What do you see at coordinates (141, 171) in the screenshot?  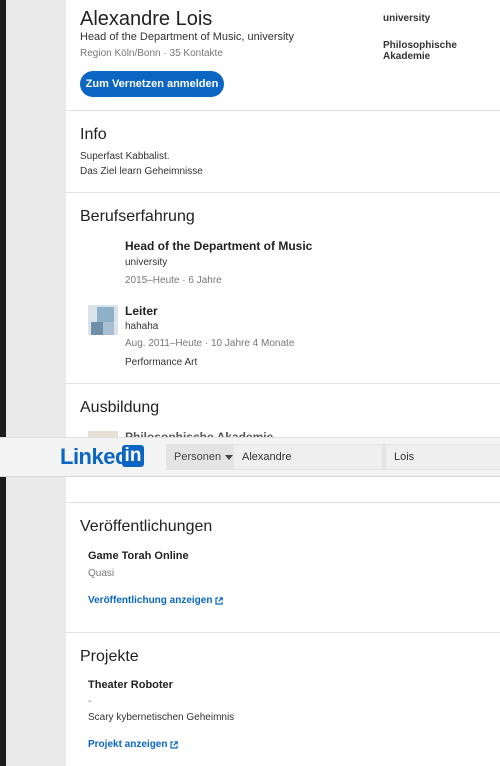 I see `info-line: Das Ziel learn Geheimnisse` at bounding box center [141, 171].